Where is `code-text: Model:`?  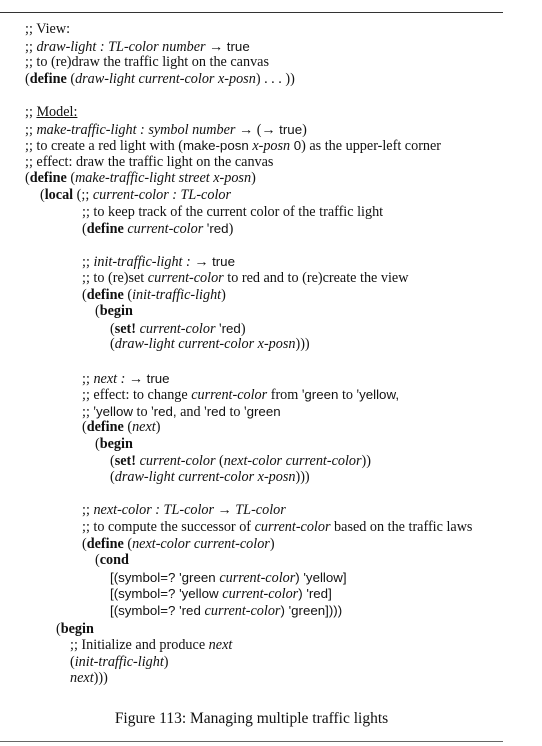
code-text: Model: is located at coordinates (57, 112).